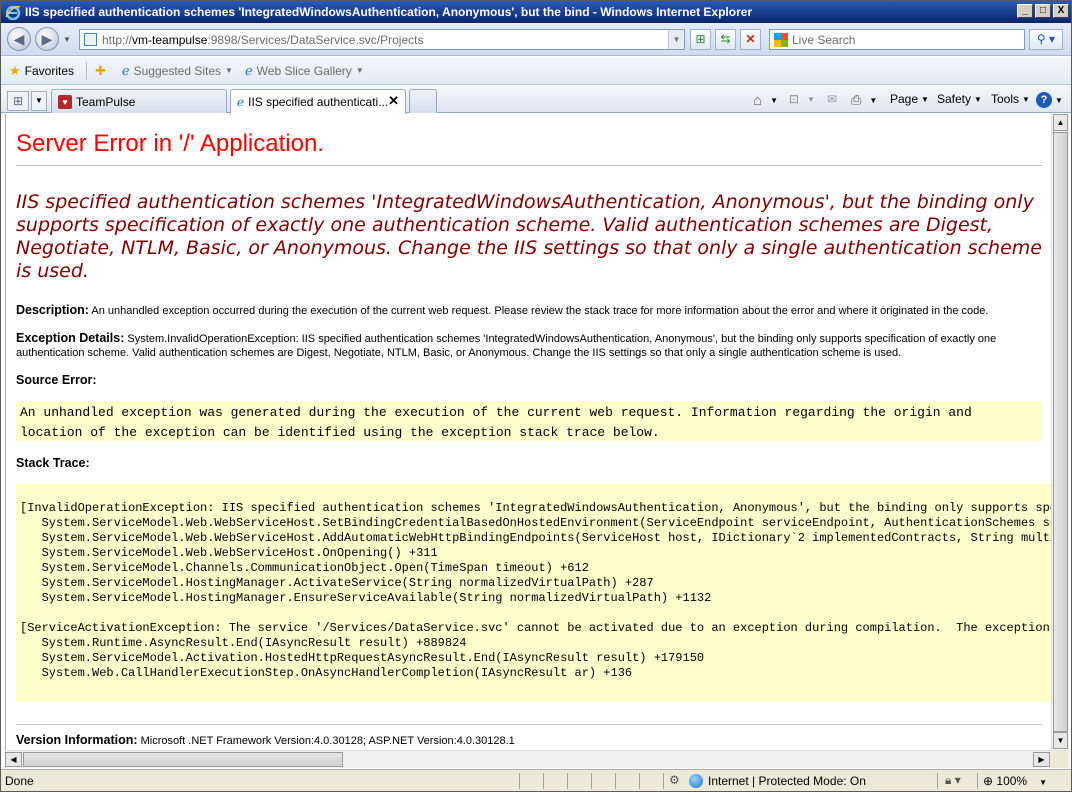 Image resolution: width=1072 pixels, height=792 pixels. What do you see at coordinates (67, 39) in the screenshot?
I see `recent-pages-dropdown: ▼` at bounding box center [67, 39].